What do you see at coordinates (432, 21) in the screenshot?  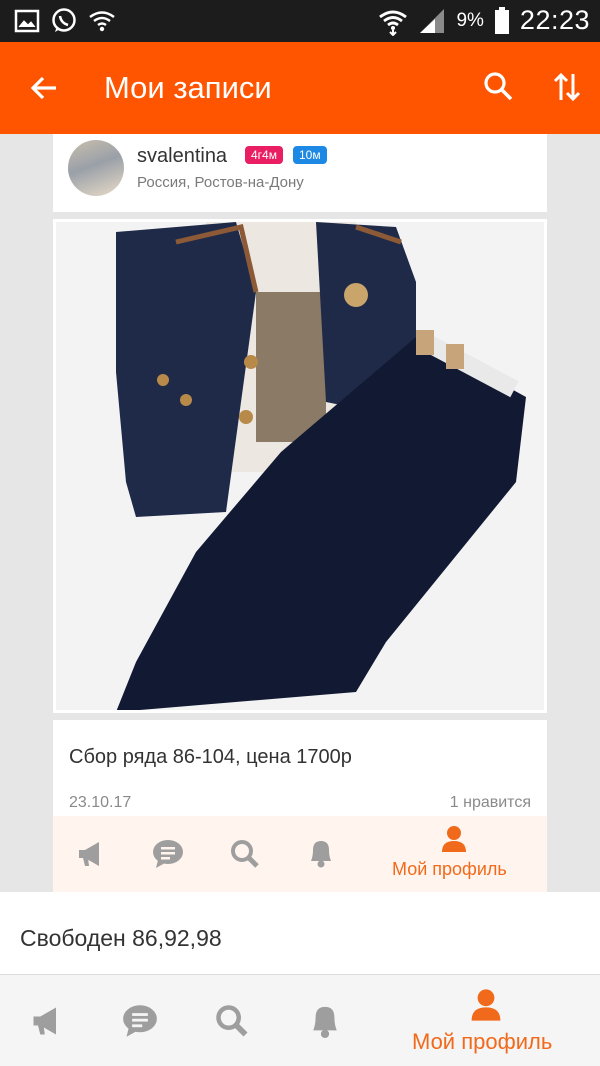 I see `signal-icon` at bounding box center [432, 21].